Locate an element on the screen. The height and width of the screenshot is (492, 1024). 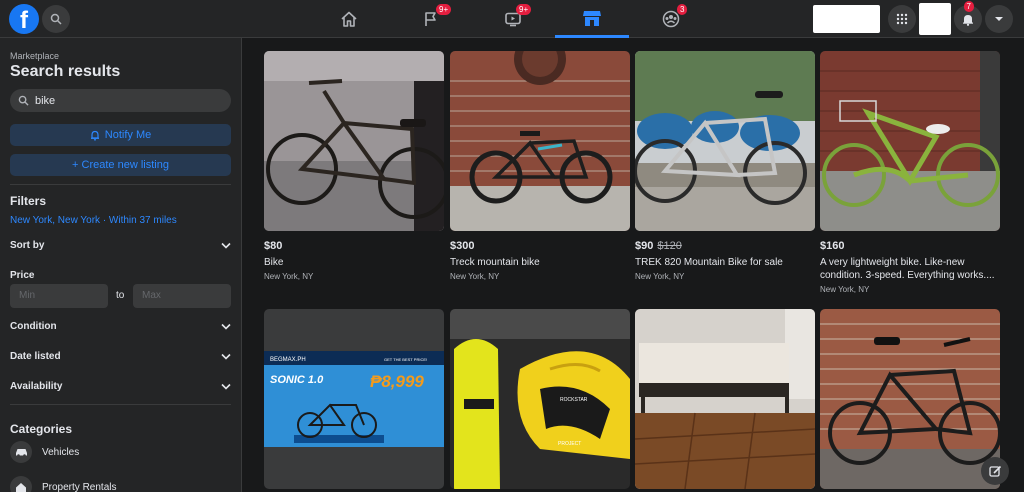
marketplace-icon is located at coordinates (592, 18).